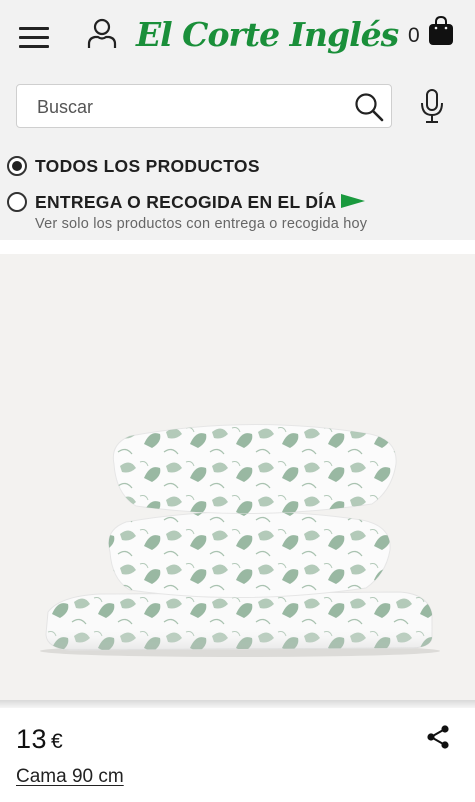  Describe the element at coordinates (237, 704) in the screenshot. I see `divider` at that location.